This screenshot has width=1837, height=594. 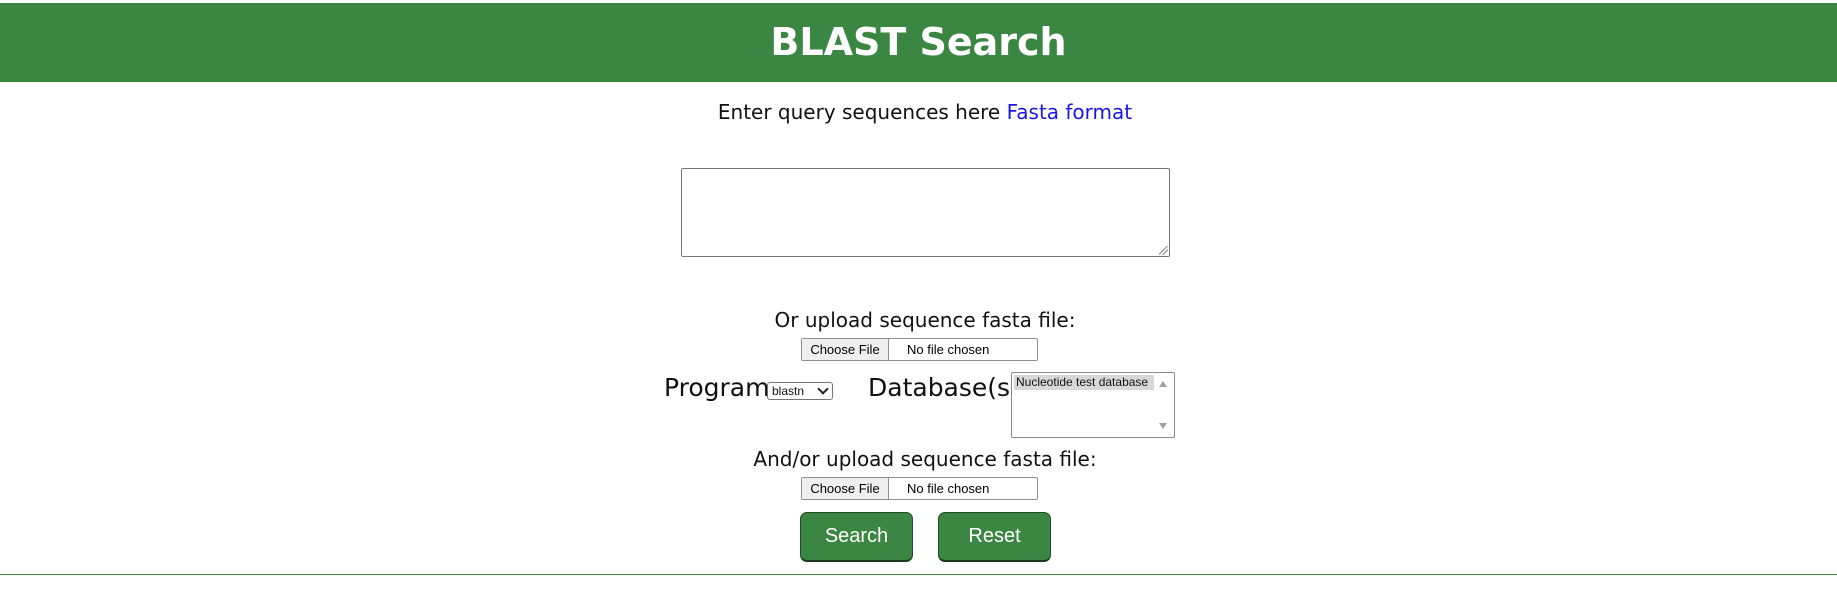 I want to click on program-select: blastn, so click(x=800, y=391).